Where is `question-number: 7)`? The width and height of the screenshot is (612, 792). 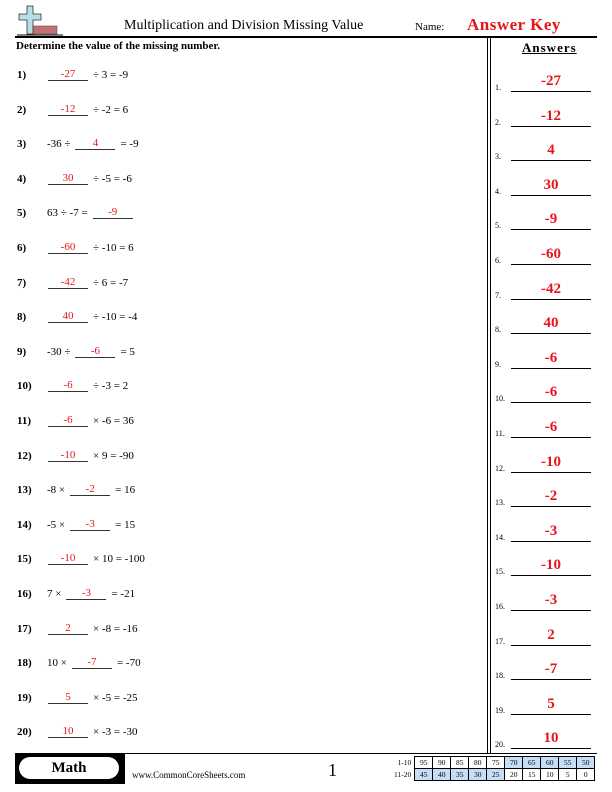 question-number: 7) is located at coordinates (22, 282).